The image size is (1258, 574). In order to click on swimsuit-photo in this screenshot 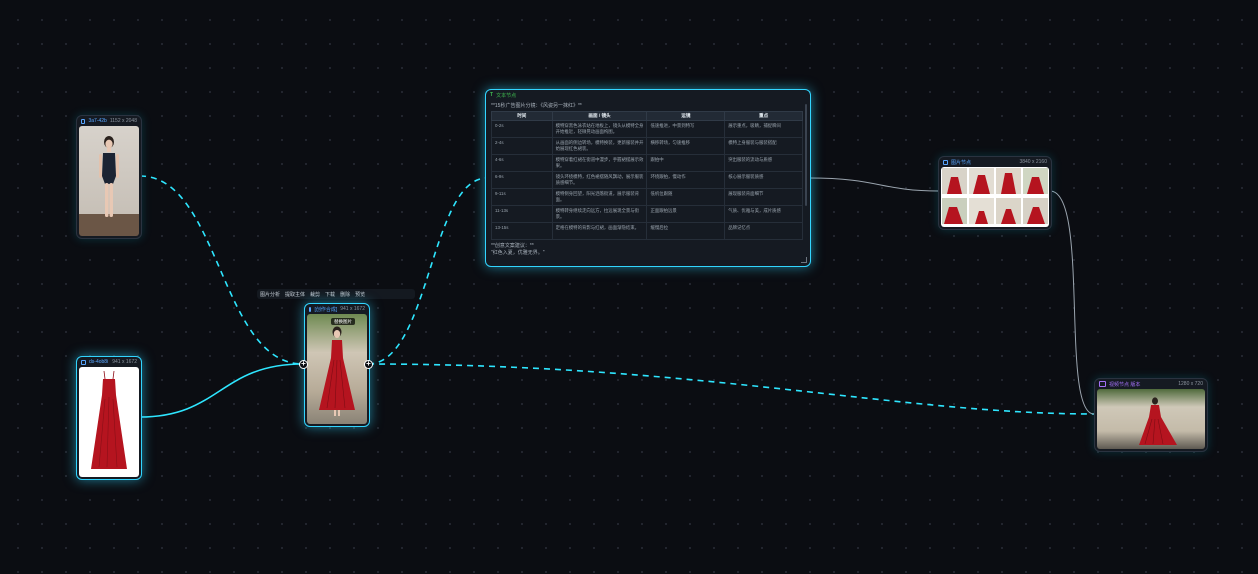, I will do `click(109, 181)`.